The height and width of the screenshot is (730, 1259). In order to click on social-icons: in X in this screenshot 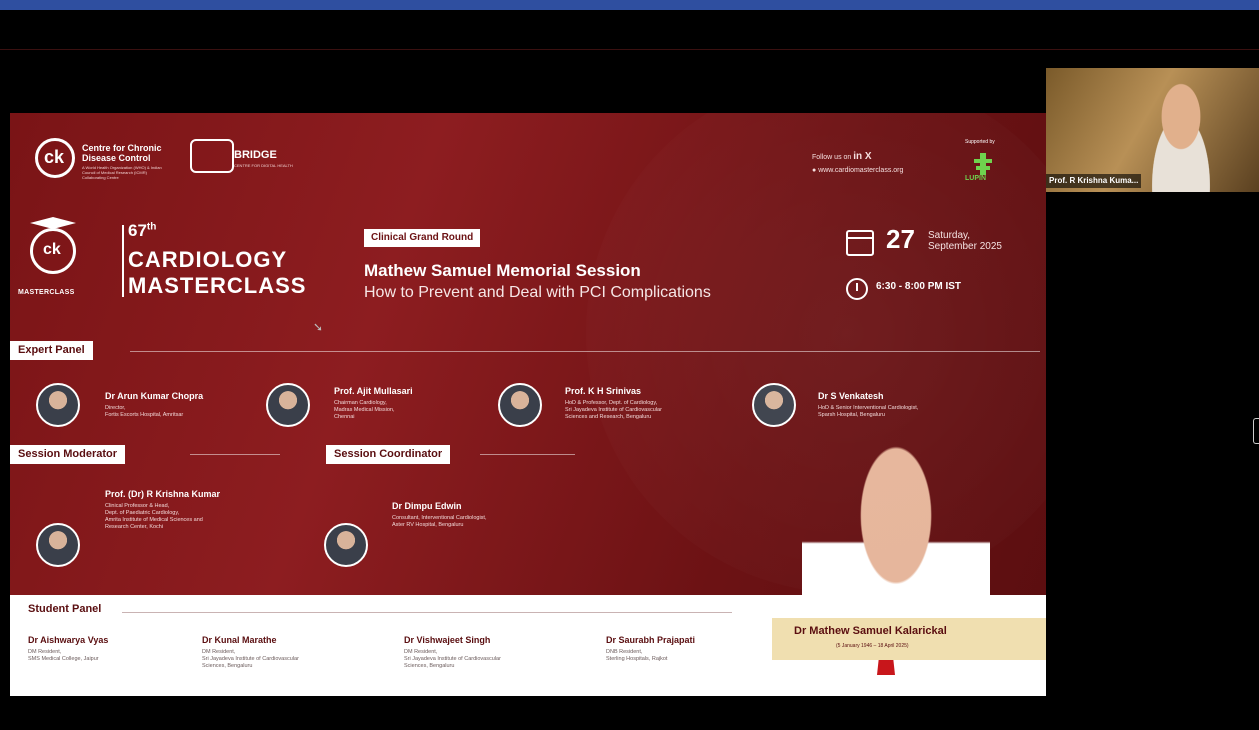, I will do `click(862, 156)`.